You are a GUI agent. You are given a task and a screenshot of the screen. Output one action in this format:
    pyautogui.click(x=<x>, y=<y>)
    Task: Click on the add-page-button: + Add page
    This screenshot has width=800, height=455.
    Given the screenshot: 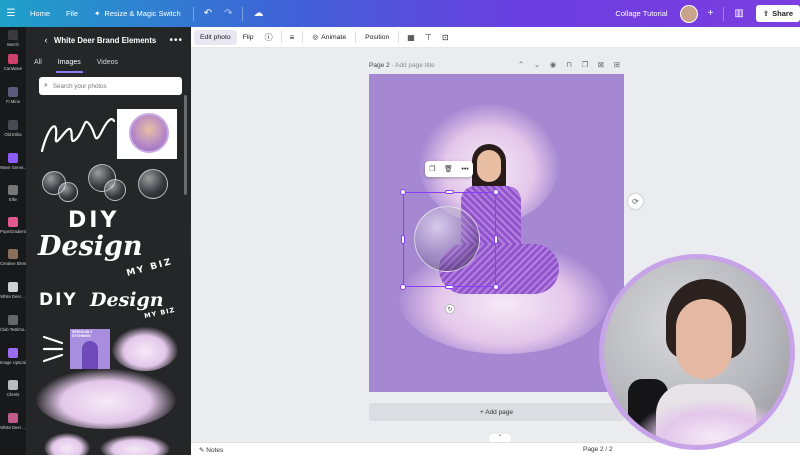 What is the action you would take?
    pyautogui.click(x=496, y=412)
    